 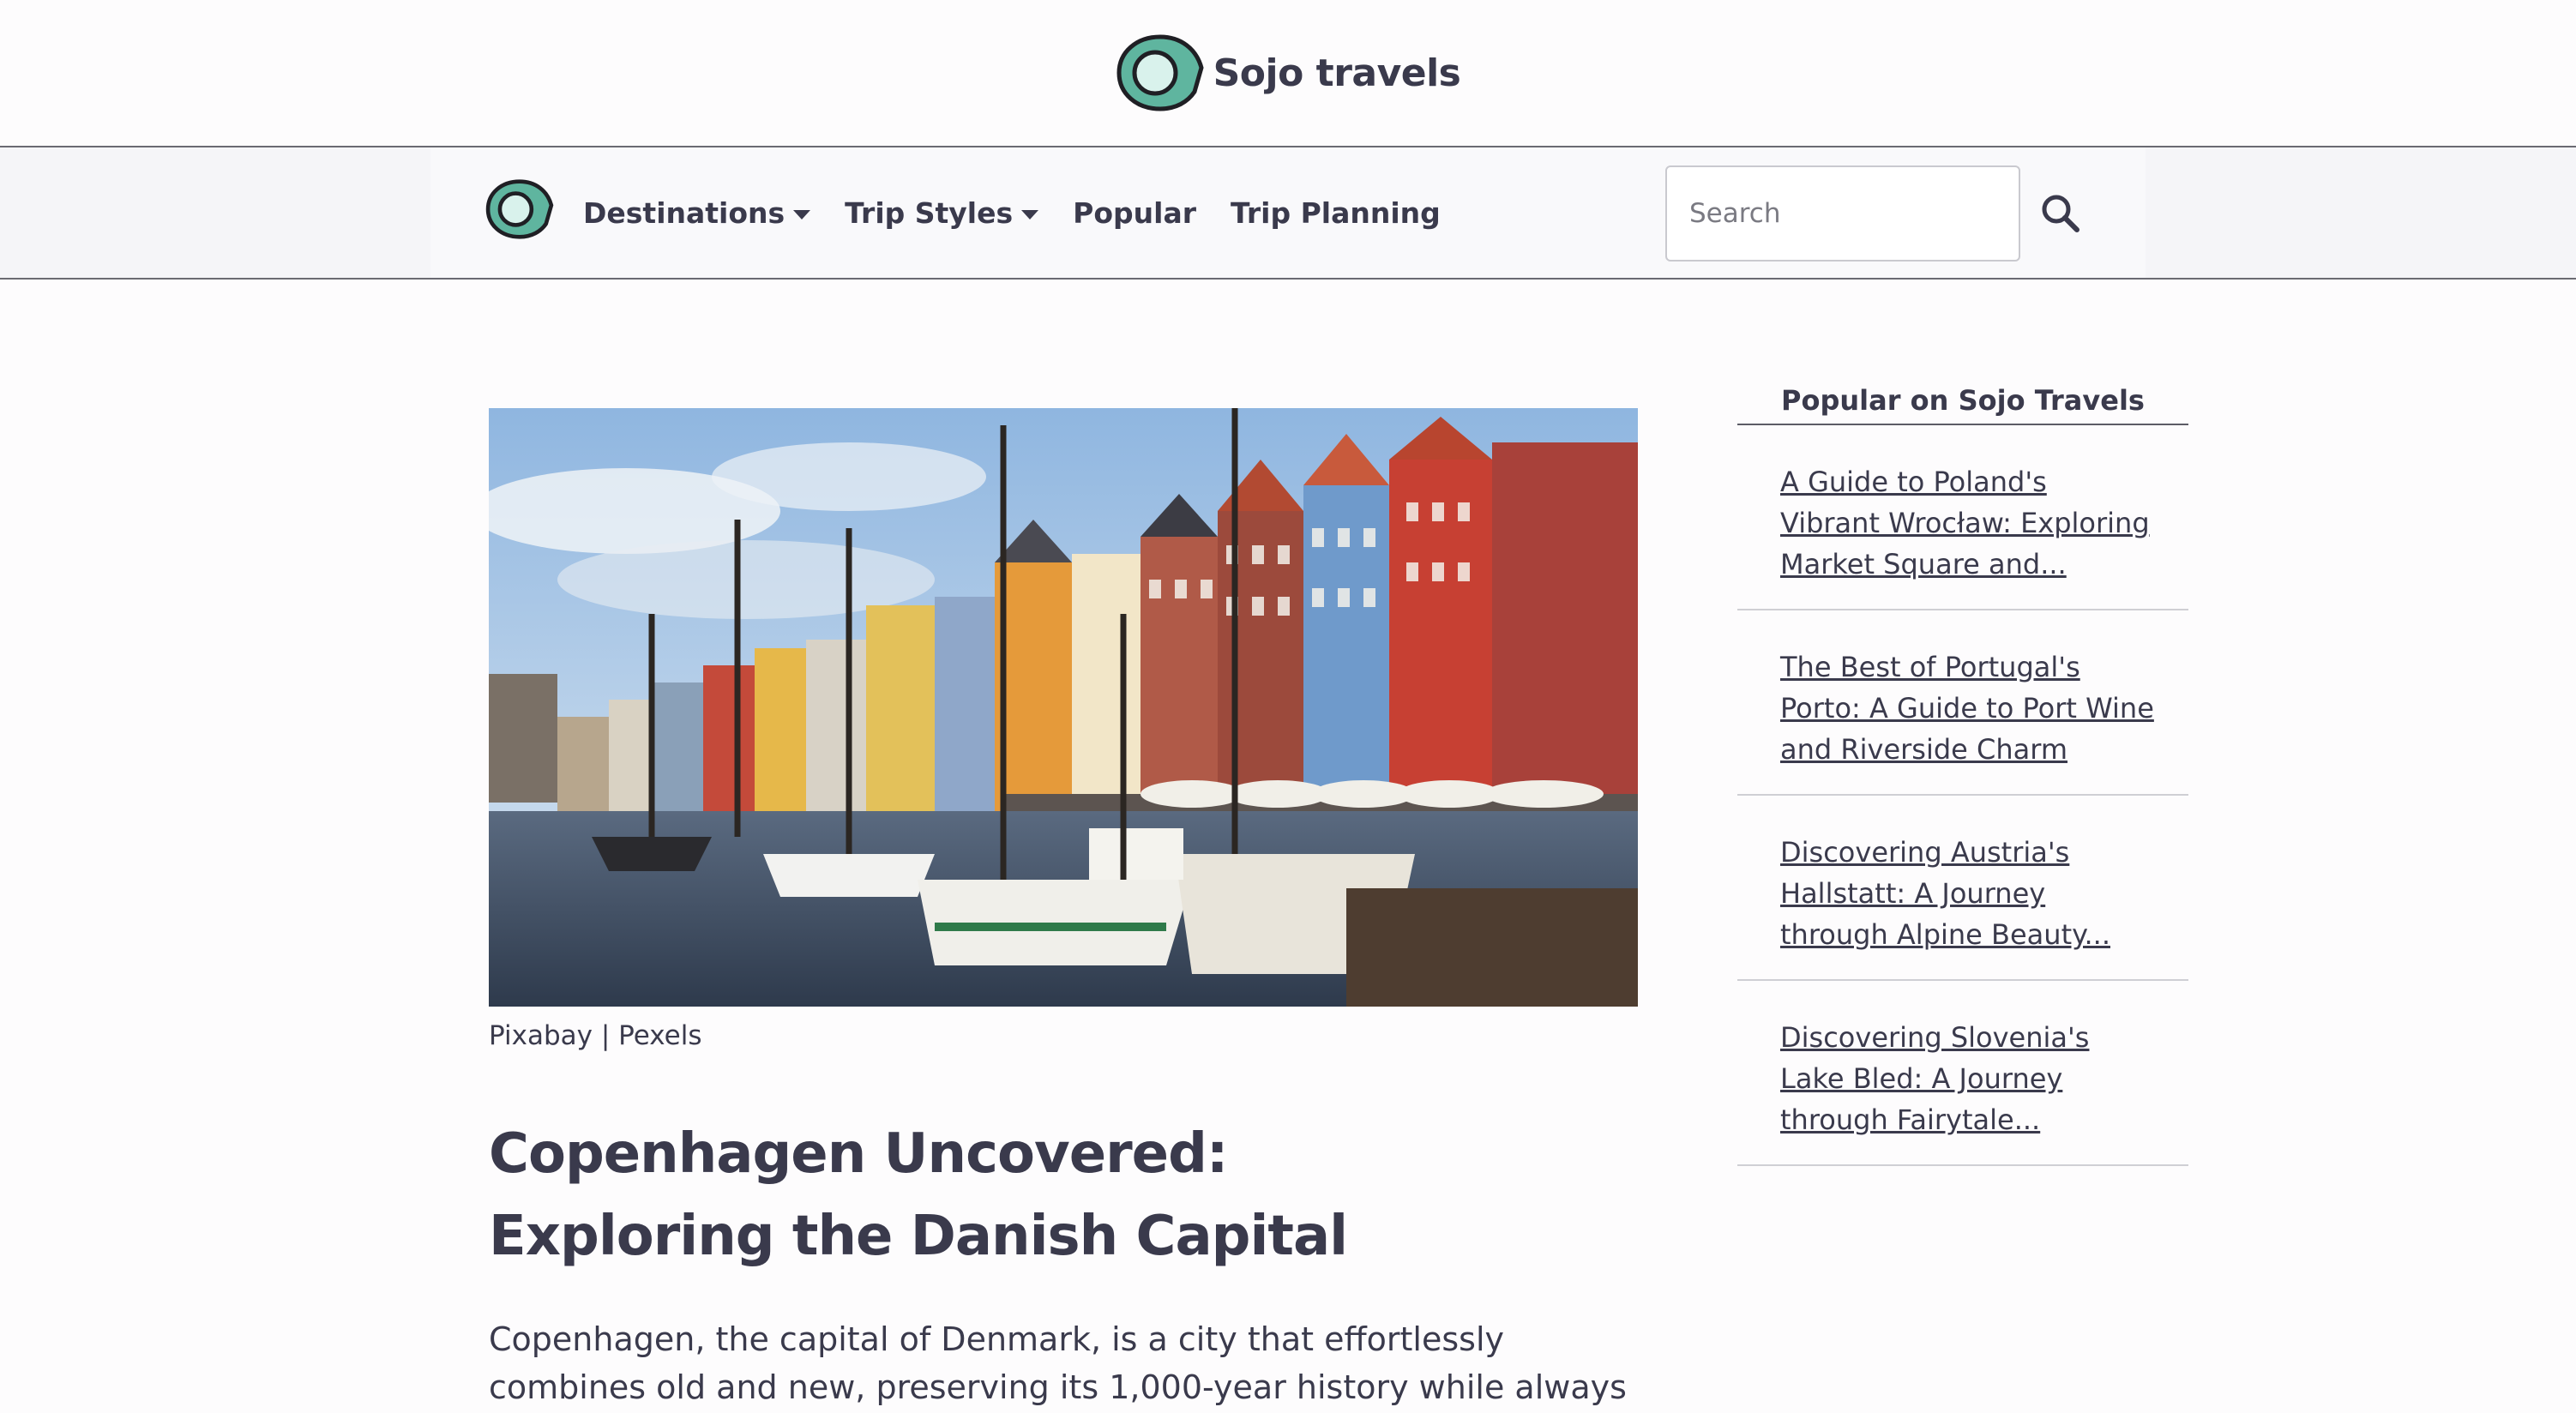 I want to click on nav-item-trip-planning: Trip Planning, so click(x=1336, y=213).